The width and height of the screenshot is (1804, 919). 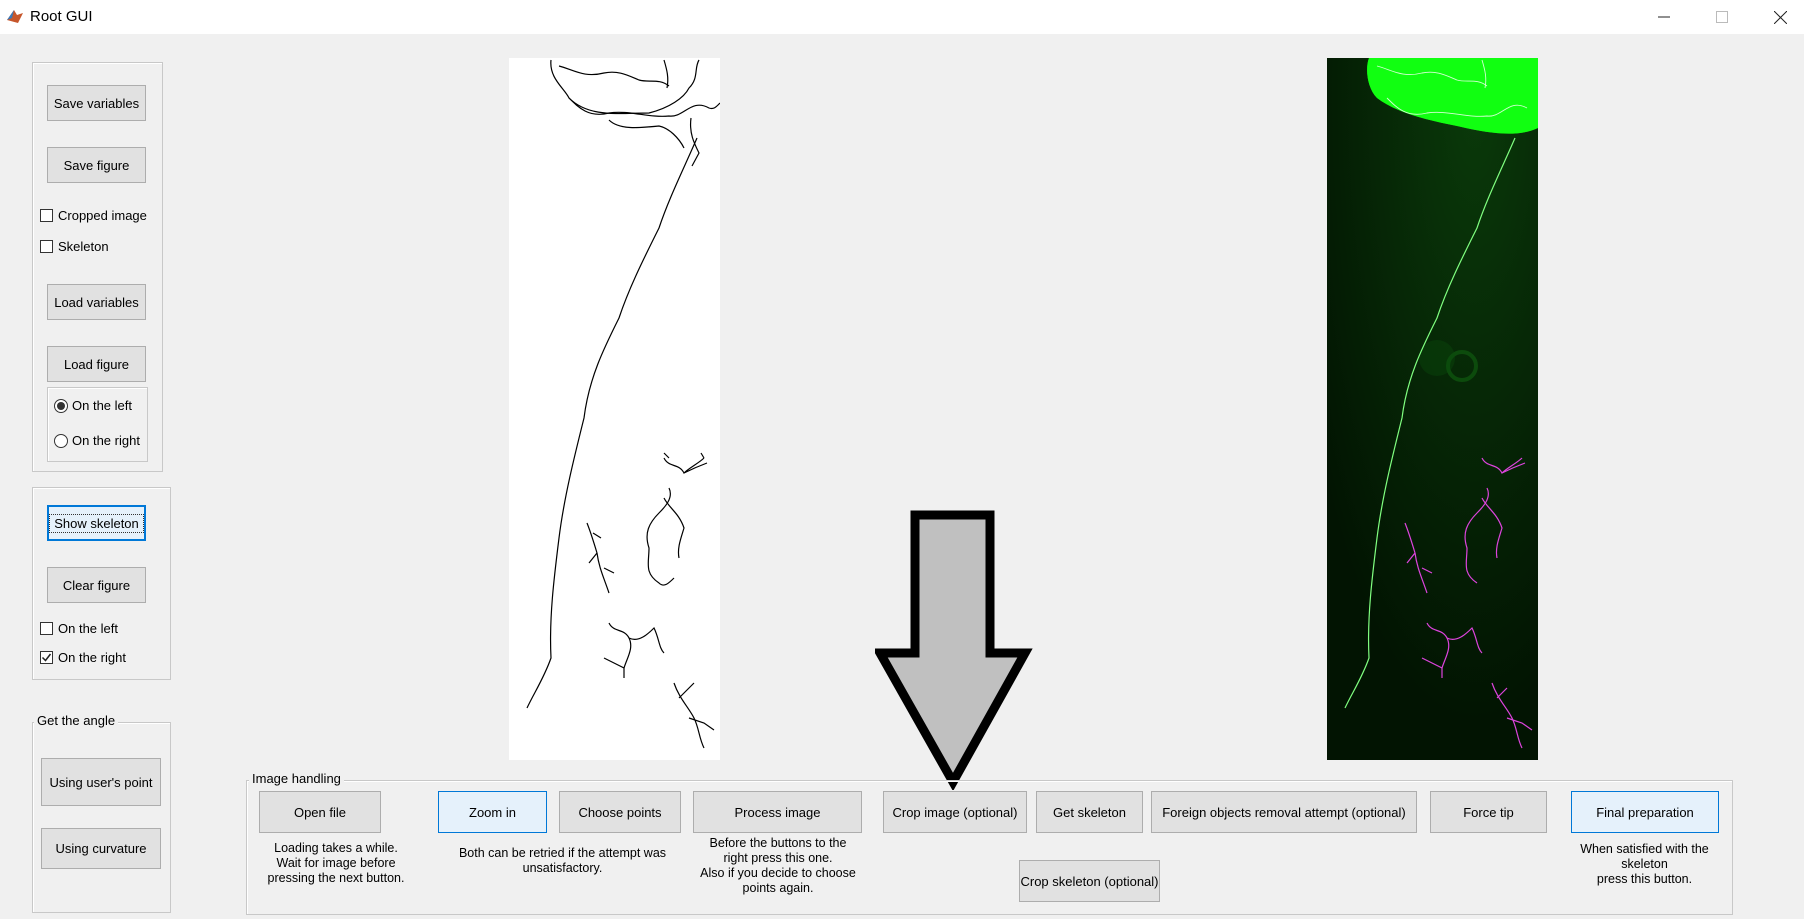 I want to click on maximize-button, so click(x=1722, y=17).